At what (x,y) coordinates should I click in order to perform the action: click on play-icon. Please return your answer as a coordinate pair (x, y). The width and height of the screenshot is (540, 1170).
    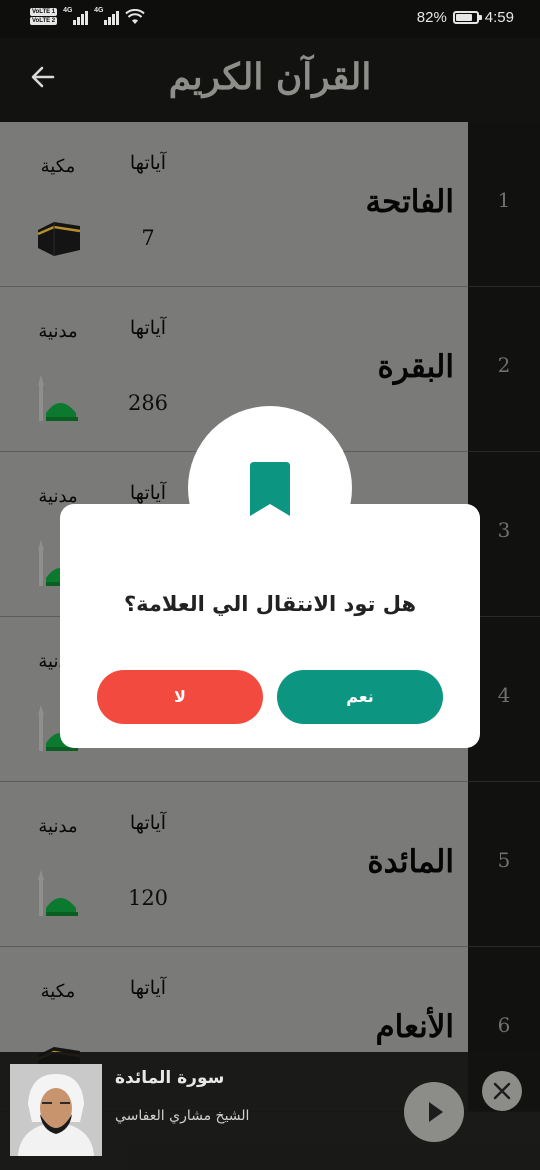
    Looking at the image, I should click on (436, 1112).